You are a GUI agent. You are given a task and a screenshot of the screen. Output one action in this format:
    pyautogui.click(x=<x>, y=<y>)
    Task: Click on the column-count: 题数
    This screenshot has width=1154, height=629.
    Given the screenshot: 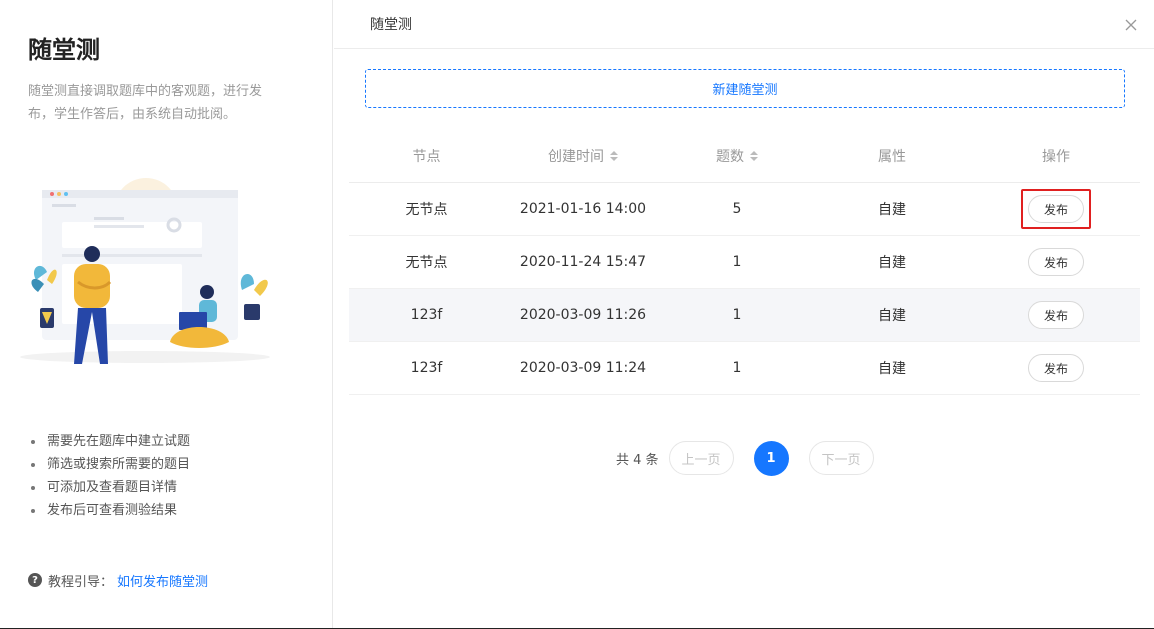 What is the action you would take?
    pyautogui.click(x=737, y=156)
    